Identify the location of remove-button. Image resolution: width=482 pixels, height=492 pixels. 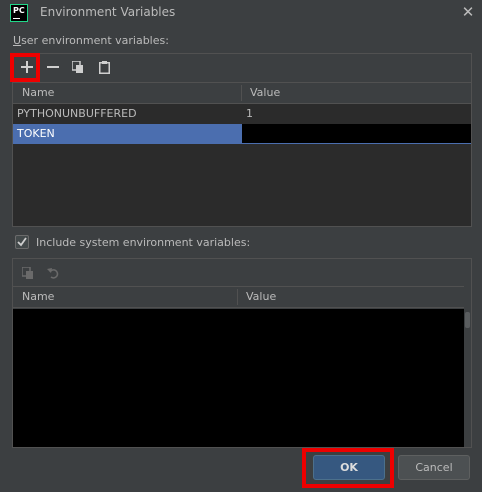
(53, 67).